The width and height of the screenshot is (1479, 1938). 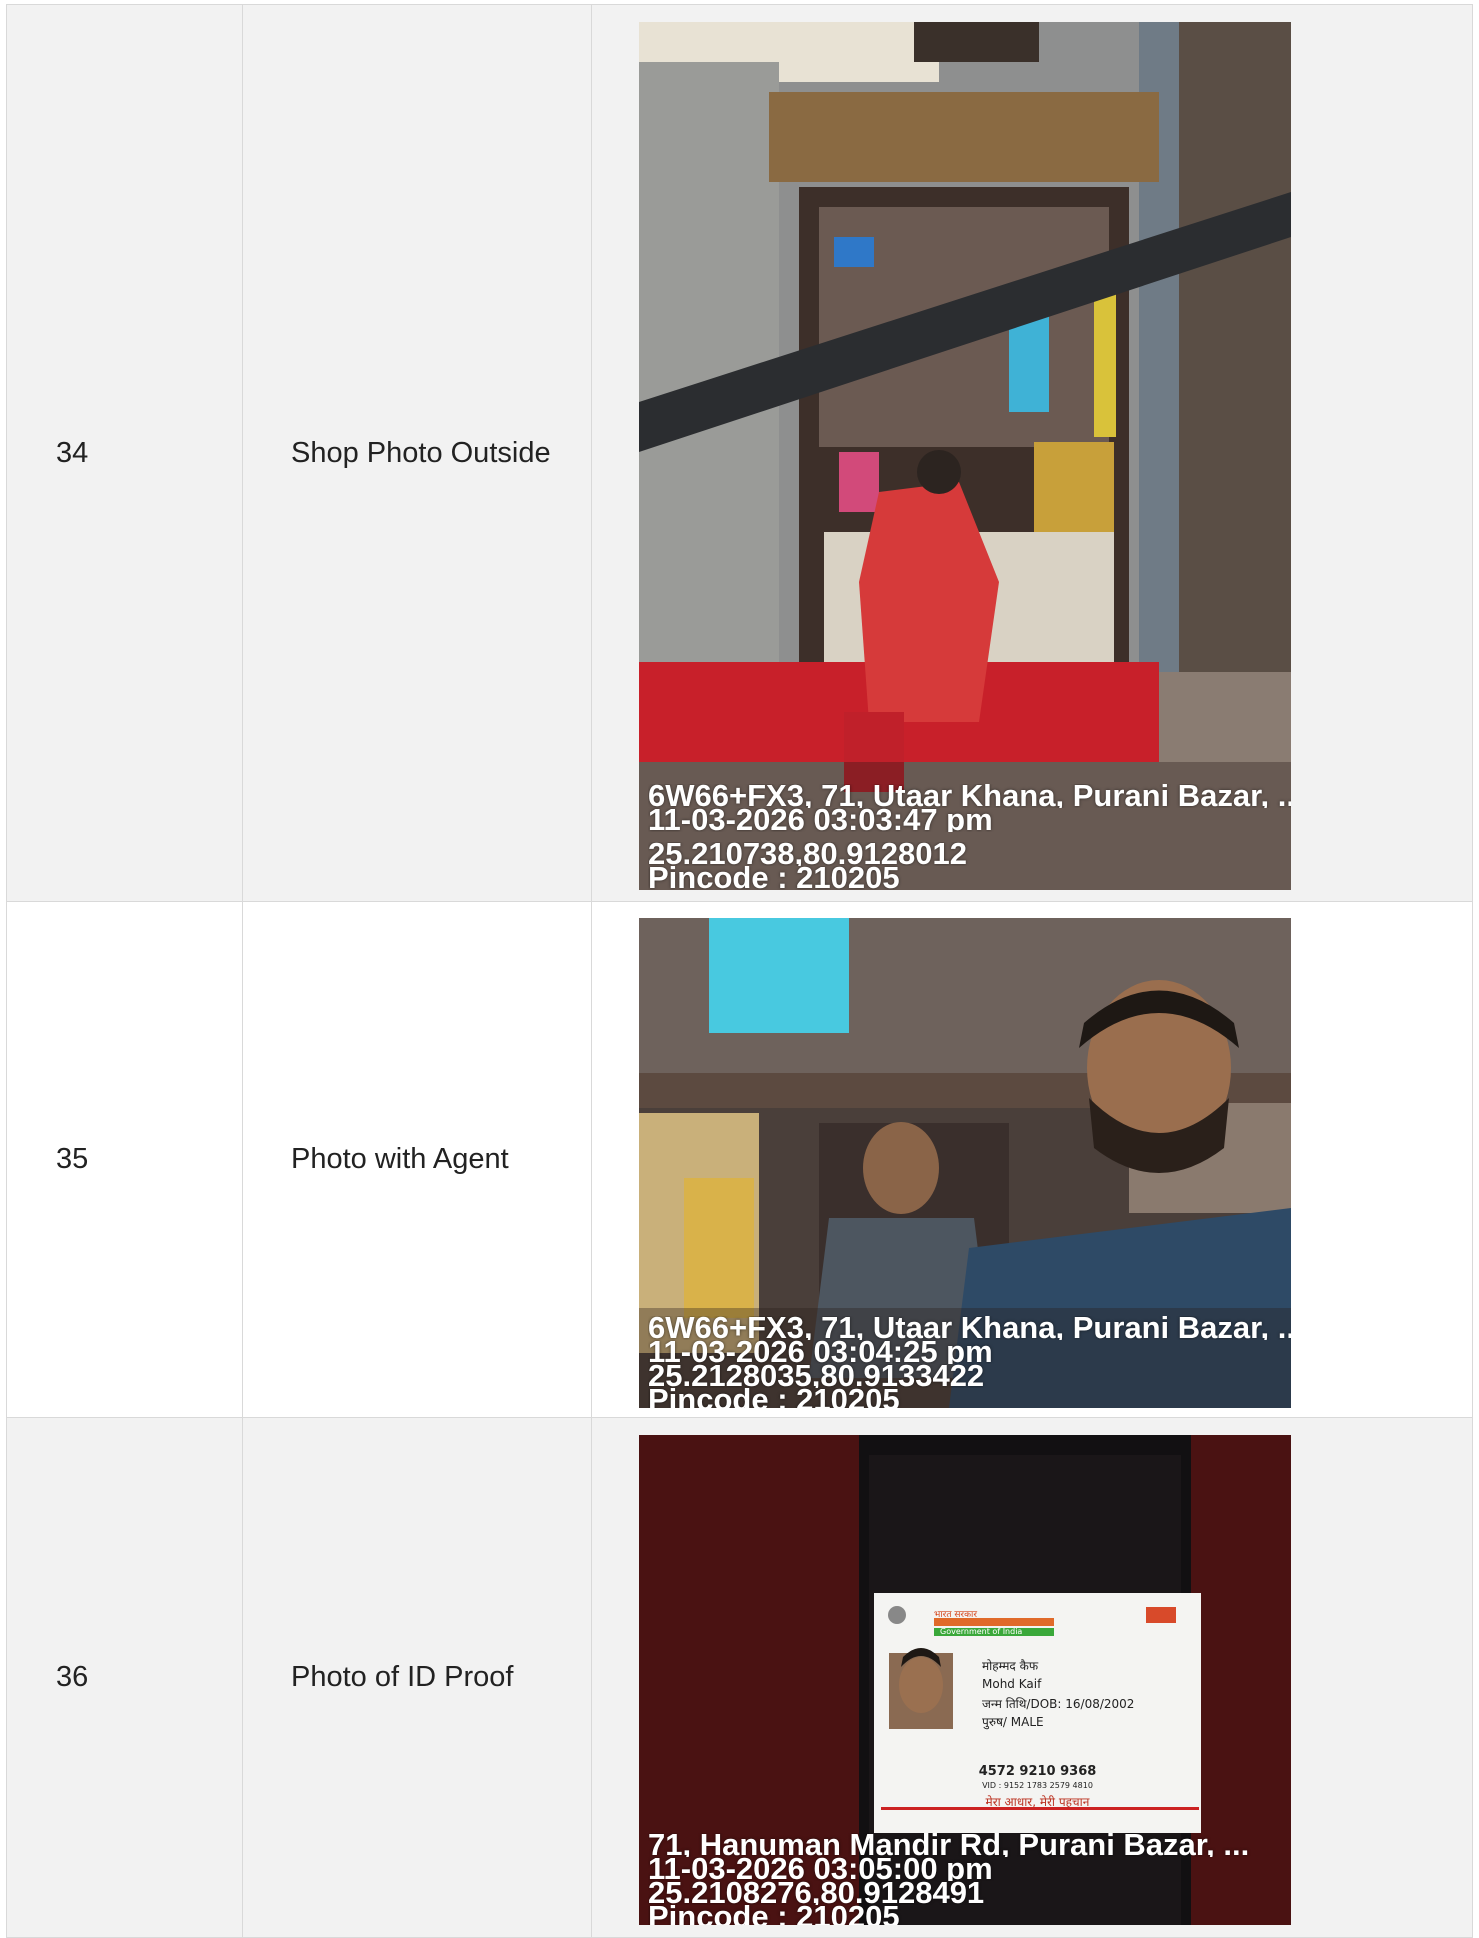 I want to click on id-header-en: Government of India, so click(x=981, y=1631).